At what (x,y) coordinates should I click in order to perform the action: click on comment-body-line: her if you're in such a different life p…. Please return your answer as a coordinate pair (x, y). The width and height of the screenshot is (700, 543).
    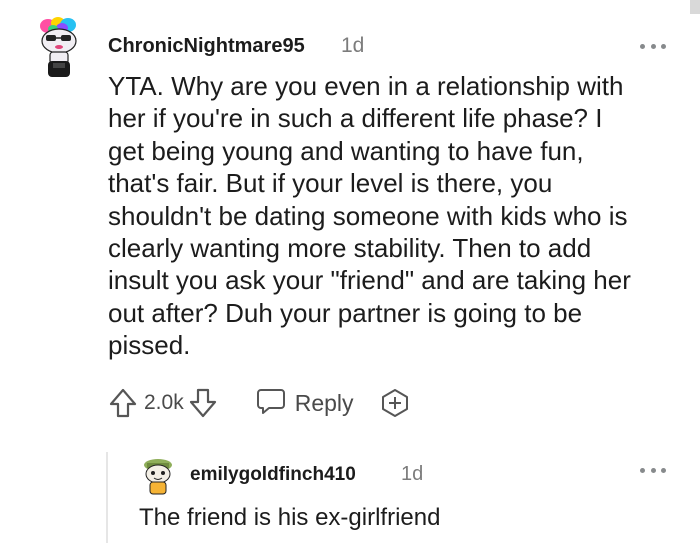
    Looking at the image, I should click on (355, 118).